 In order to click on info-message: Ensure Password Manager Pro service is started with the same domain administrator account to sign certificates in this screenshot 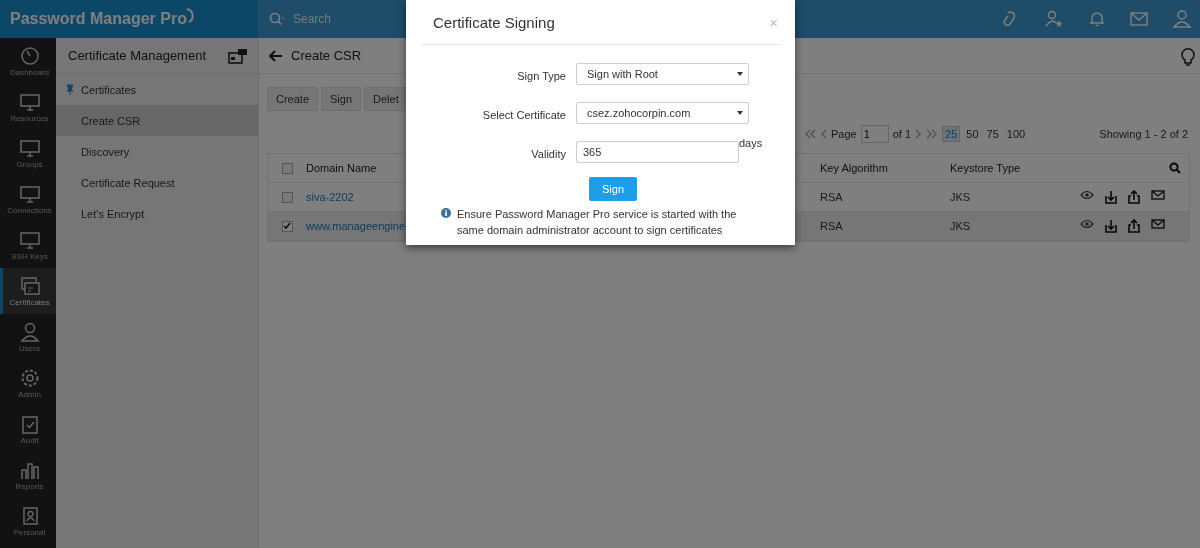, I will do `click(597, 222)`.